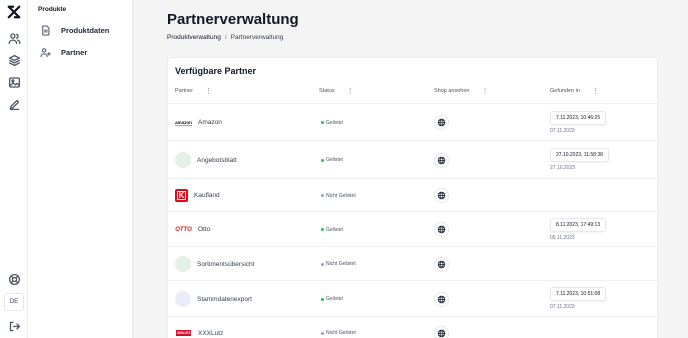  Describe the element at coordinates (562, 237) in the screenshot. I see `found-date: 09.11.2023` at that location.